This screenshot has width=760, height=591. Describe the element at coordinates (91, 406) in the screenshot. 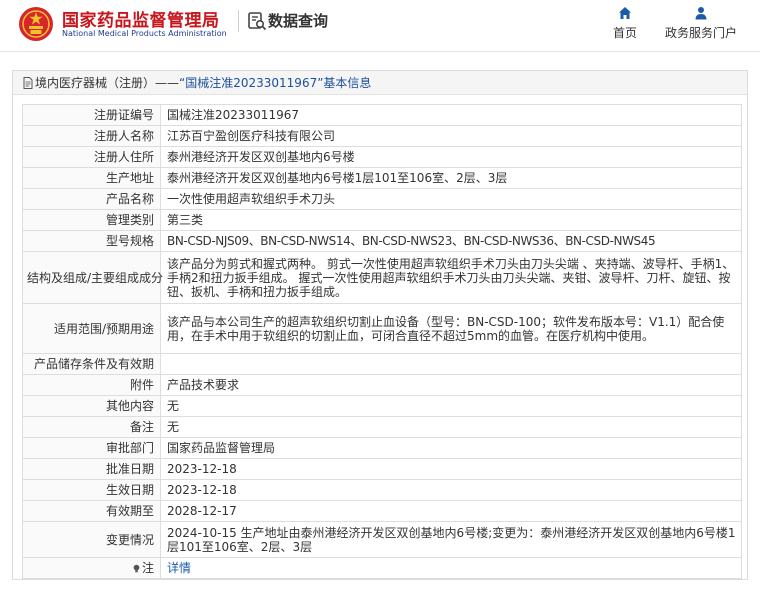

I see `row-label: 其他内容` at that location.